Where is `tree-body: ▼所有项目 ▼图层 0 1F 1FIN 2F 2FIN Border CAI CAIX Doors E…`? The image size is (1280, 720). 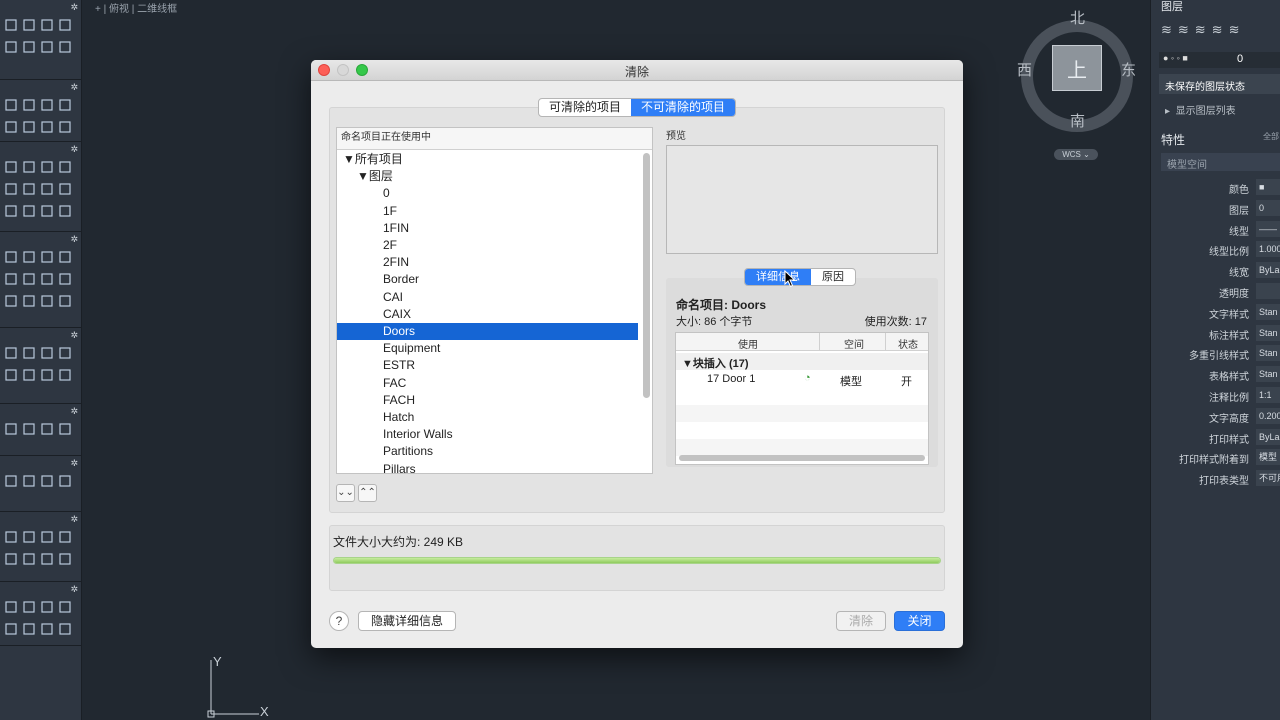
tree-body: ▼所有项目 ▼图层 0 1F 1FIN 2F 2FIN Border CAI CAIX Doors E… is located at coordinates (495, 312).